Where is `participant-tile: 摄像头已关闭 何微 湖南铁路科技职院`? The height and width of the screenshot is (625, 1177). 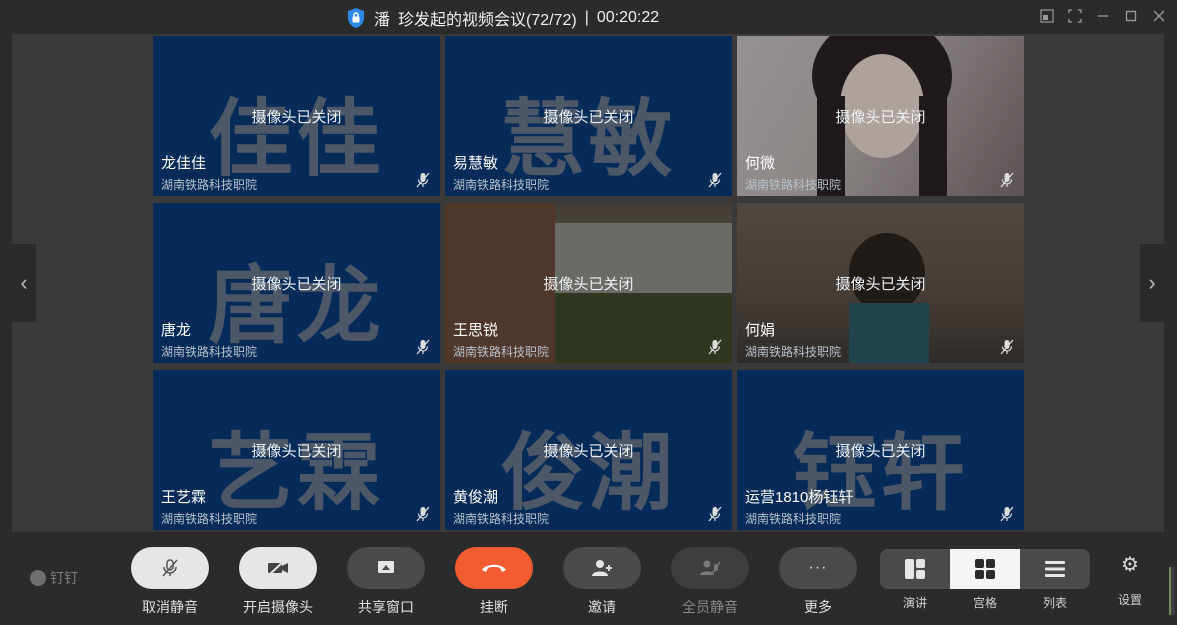 participant-tile: 摄像头已关闭 何微 湖南铁路科技职院 is located at coordinates (880, 116).